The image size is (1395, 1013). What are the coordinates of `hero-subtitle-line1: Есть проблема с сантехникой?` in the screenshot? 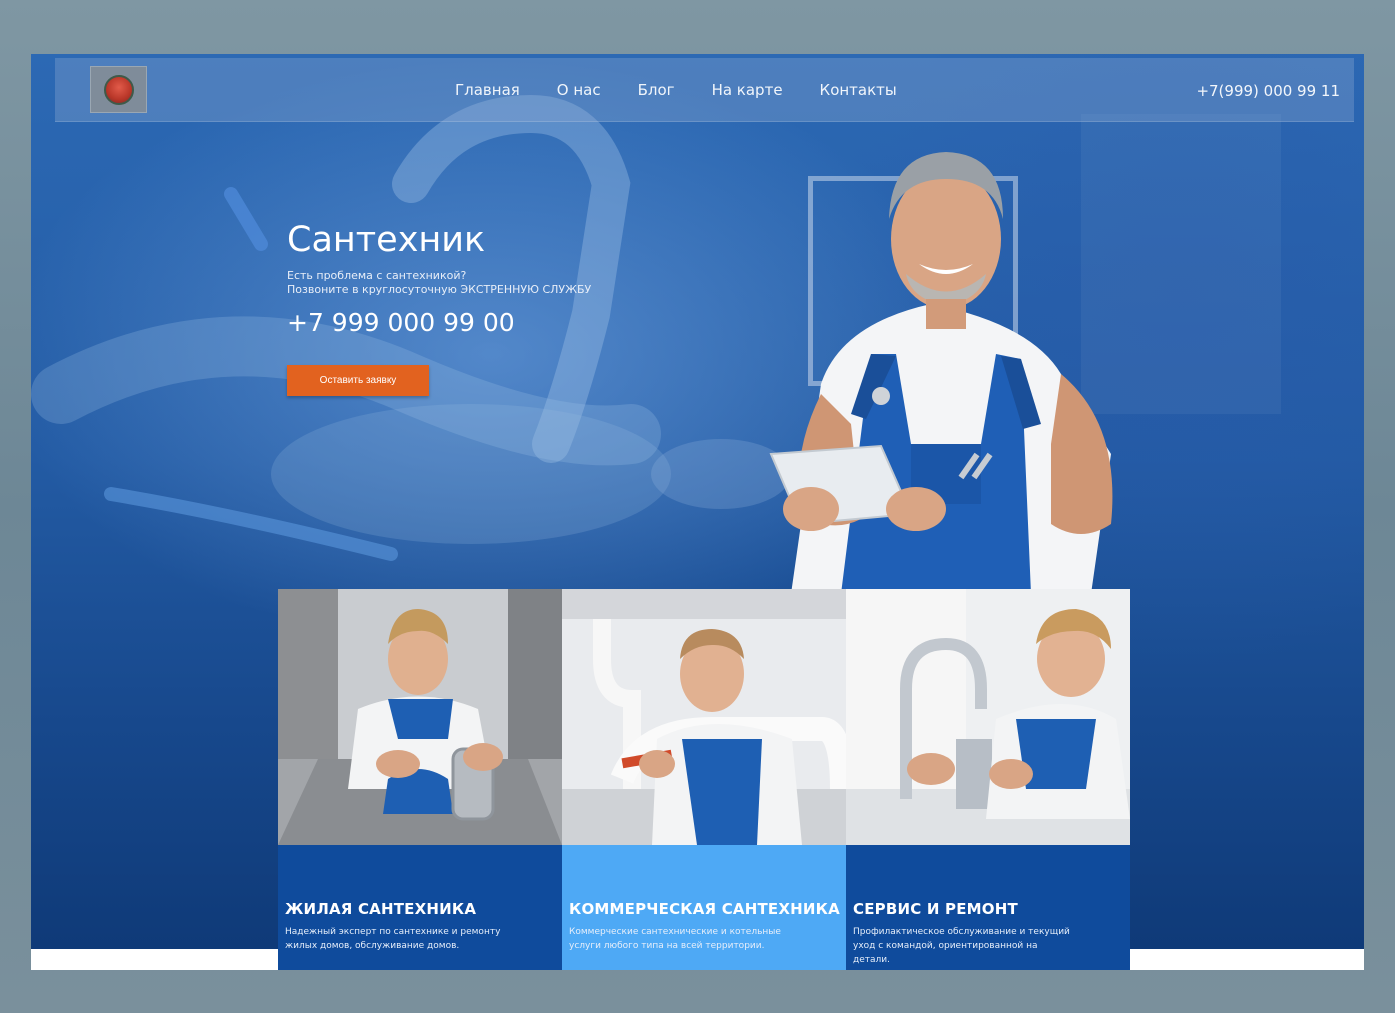 It's located at (377, 275).